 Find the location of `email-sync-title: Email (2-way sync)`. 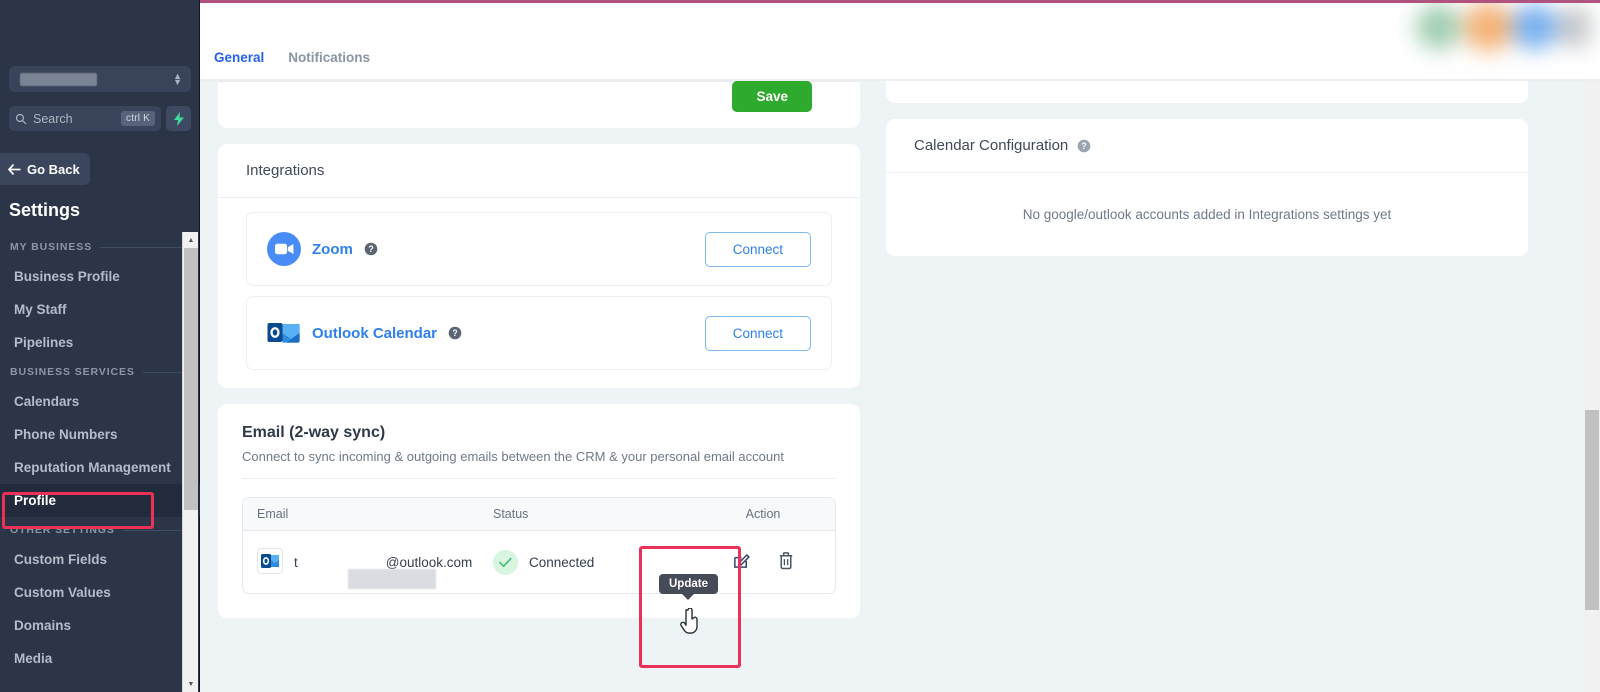

email-sync-title: Email (2-way sync) is located at coordinates (314, 432).